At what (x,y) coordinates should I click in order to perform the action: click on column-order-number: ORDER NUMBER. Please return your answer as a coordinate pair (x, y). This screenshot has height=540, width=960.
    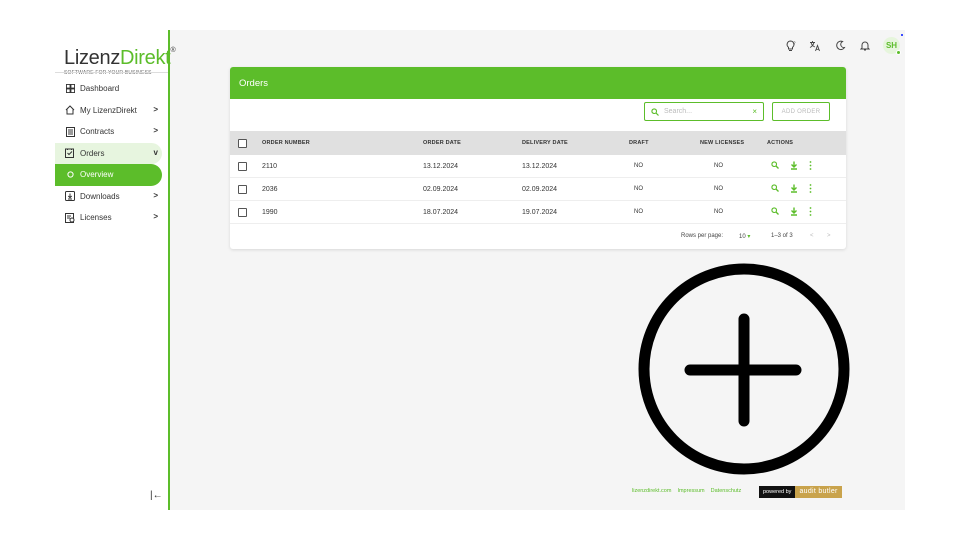
    Looking at the image, I should click on (286, 143).